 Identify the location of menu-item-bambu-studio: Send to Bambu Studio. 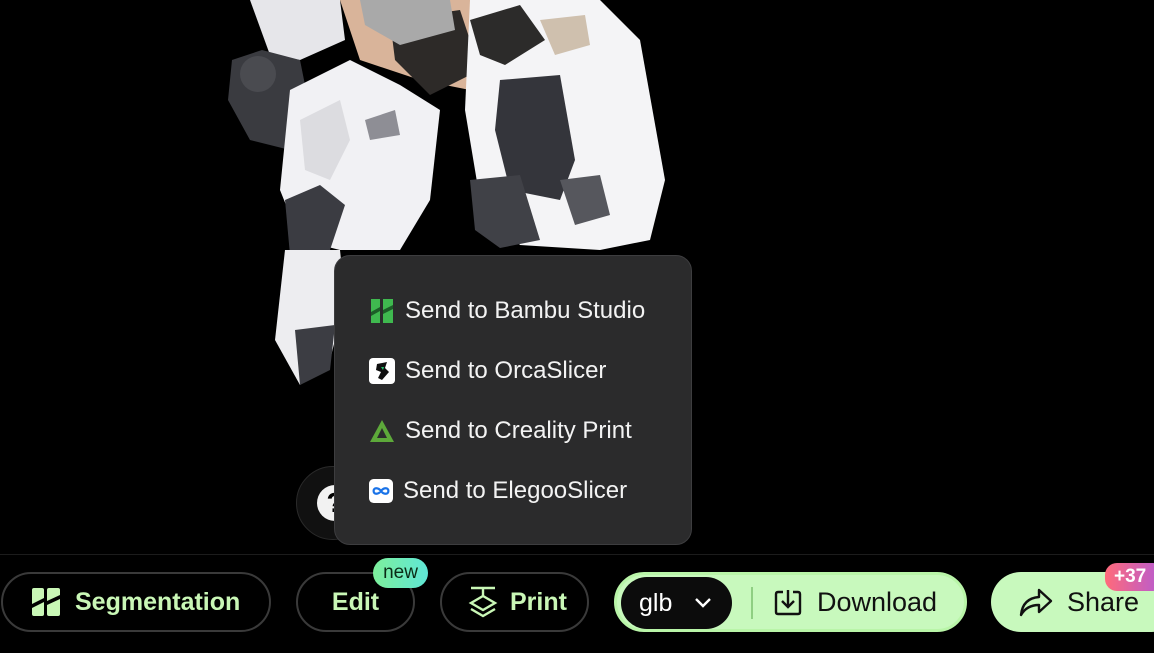
(507, 311).